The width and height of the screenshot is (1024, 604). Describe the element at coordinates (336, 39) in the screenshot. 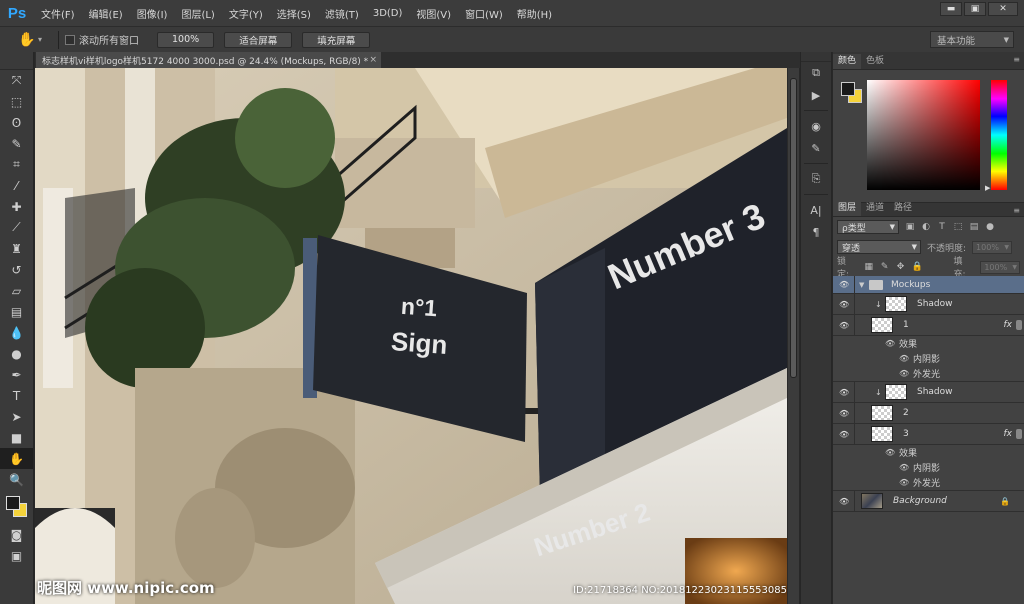

I see `fill-screen-button: 填充屏幕` at that location.